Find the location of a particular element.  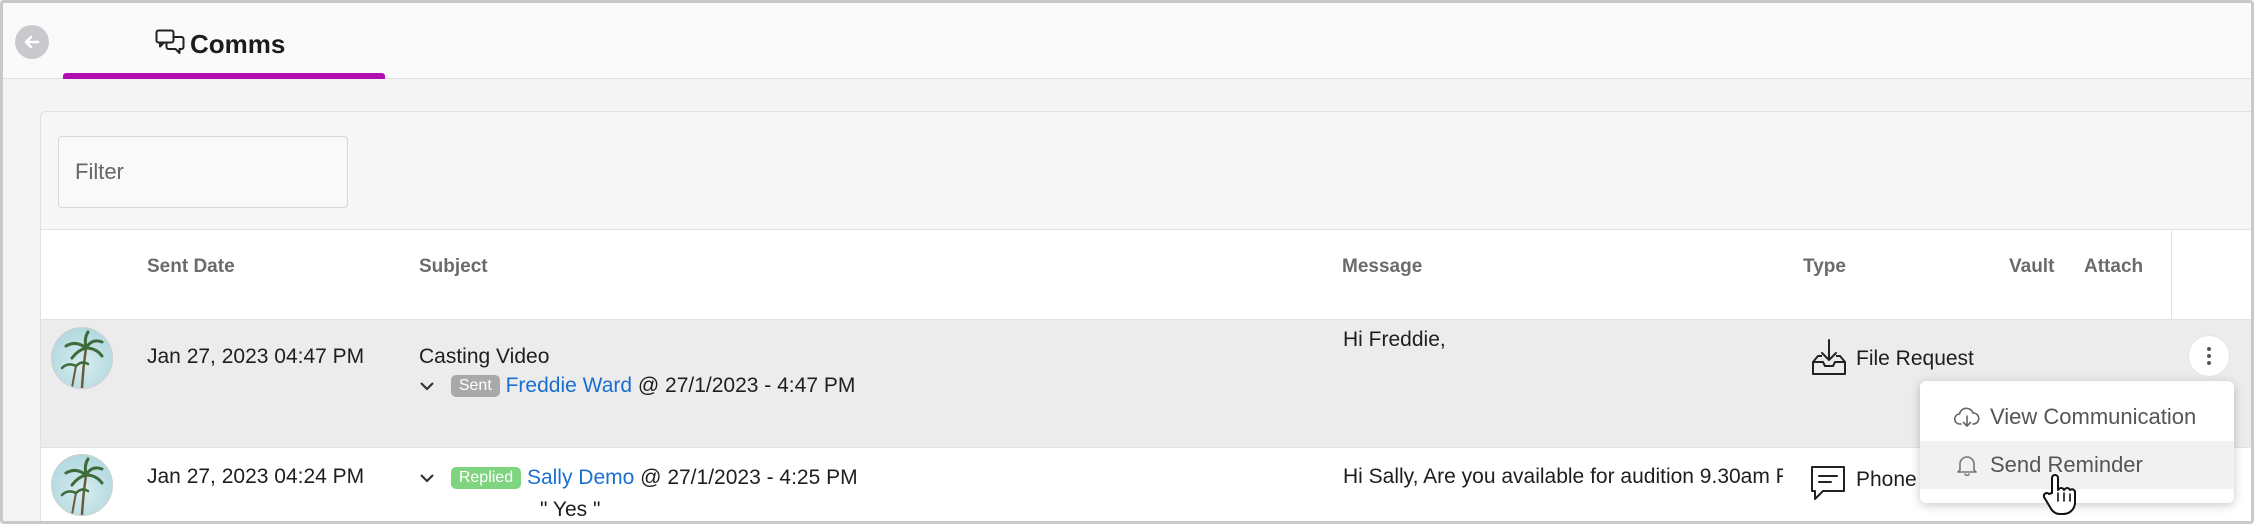

column-attach: Attach is located at coordinates (2113, 267).